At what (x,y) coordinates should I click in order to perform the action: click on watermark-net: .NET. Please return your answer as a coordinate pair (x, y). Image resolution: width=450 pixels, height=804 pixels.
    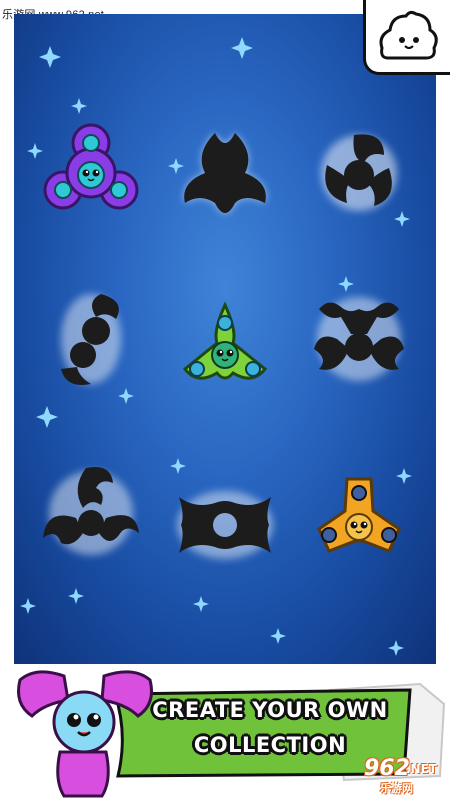
    Looking at the image, I should click on (421, 769).